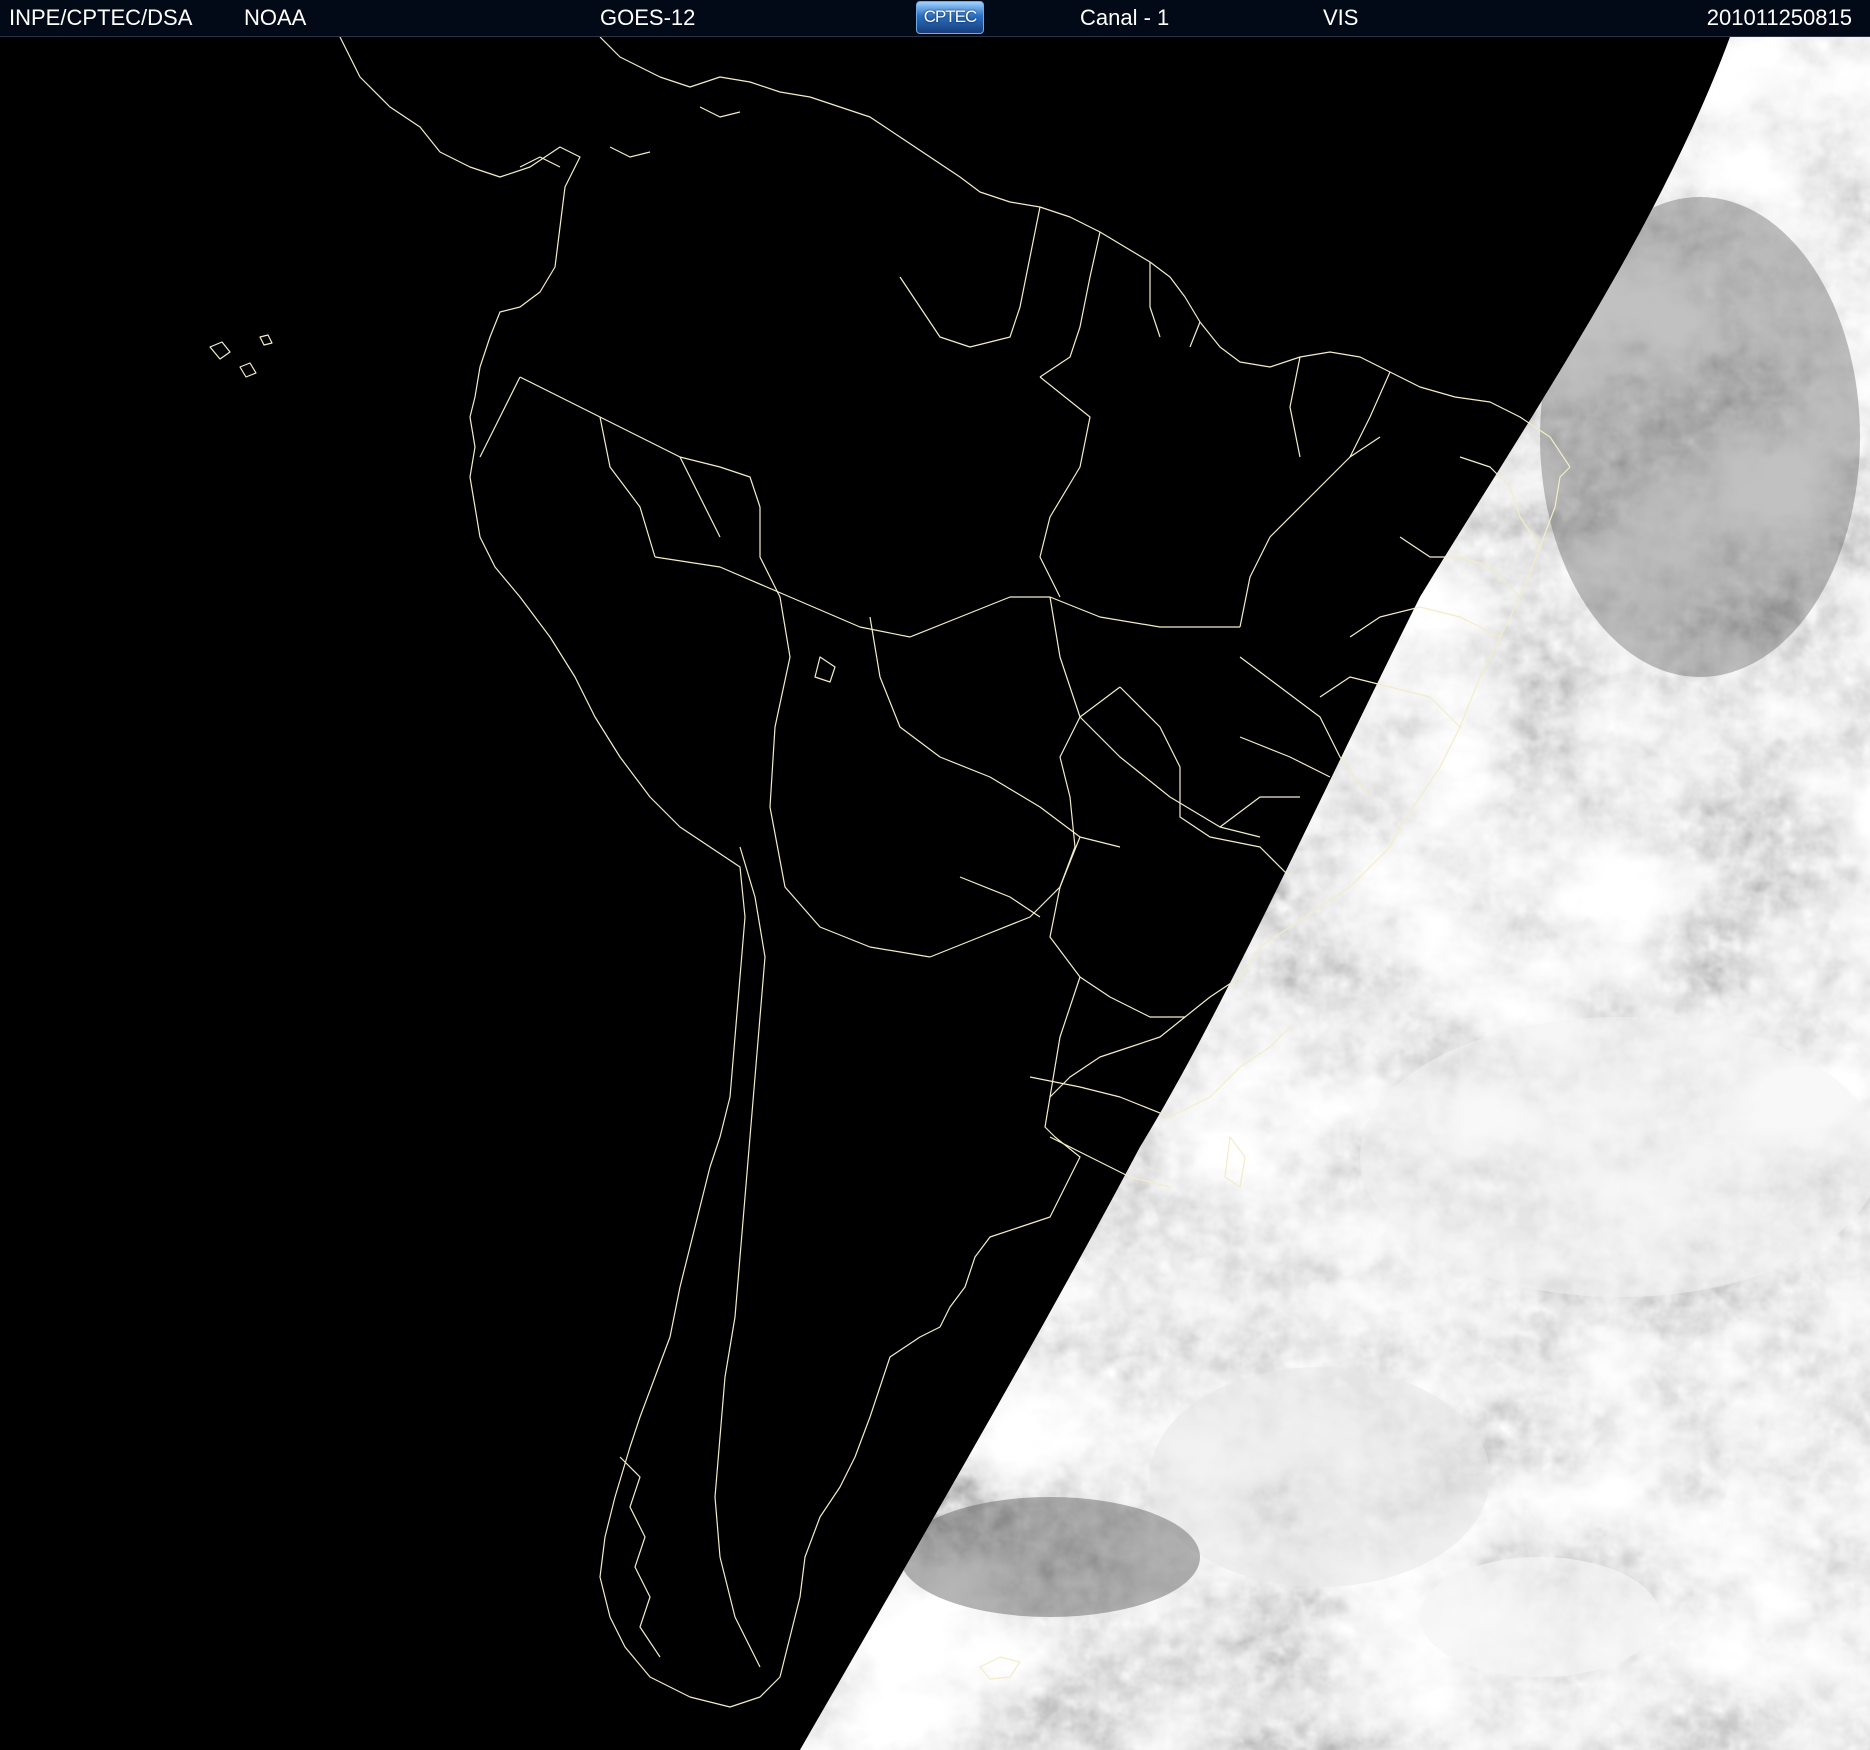 The width and height of the screenshot is (1870, 1750). I want to click on channel-label: Canal - 1, so click(1125, 17).